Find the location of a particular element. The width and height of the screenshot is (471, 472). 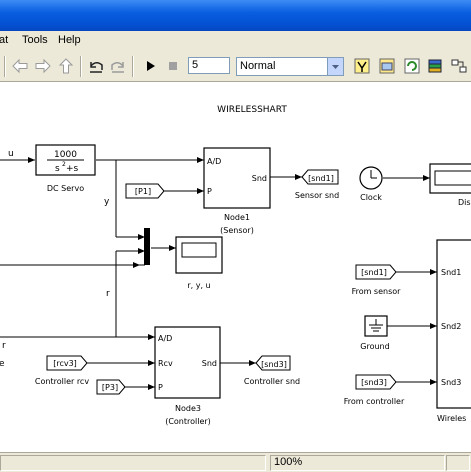

signal-label-y: y is located at coordinates (107, 202).